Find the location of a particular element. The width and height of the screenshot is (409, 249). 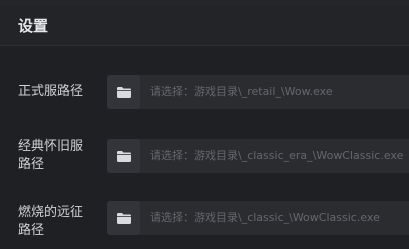

classic-browse-button is located at coordinates (123, 218).